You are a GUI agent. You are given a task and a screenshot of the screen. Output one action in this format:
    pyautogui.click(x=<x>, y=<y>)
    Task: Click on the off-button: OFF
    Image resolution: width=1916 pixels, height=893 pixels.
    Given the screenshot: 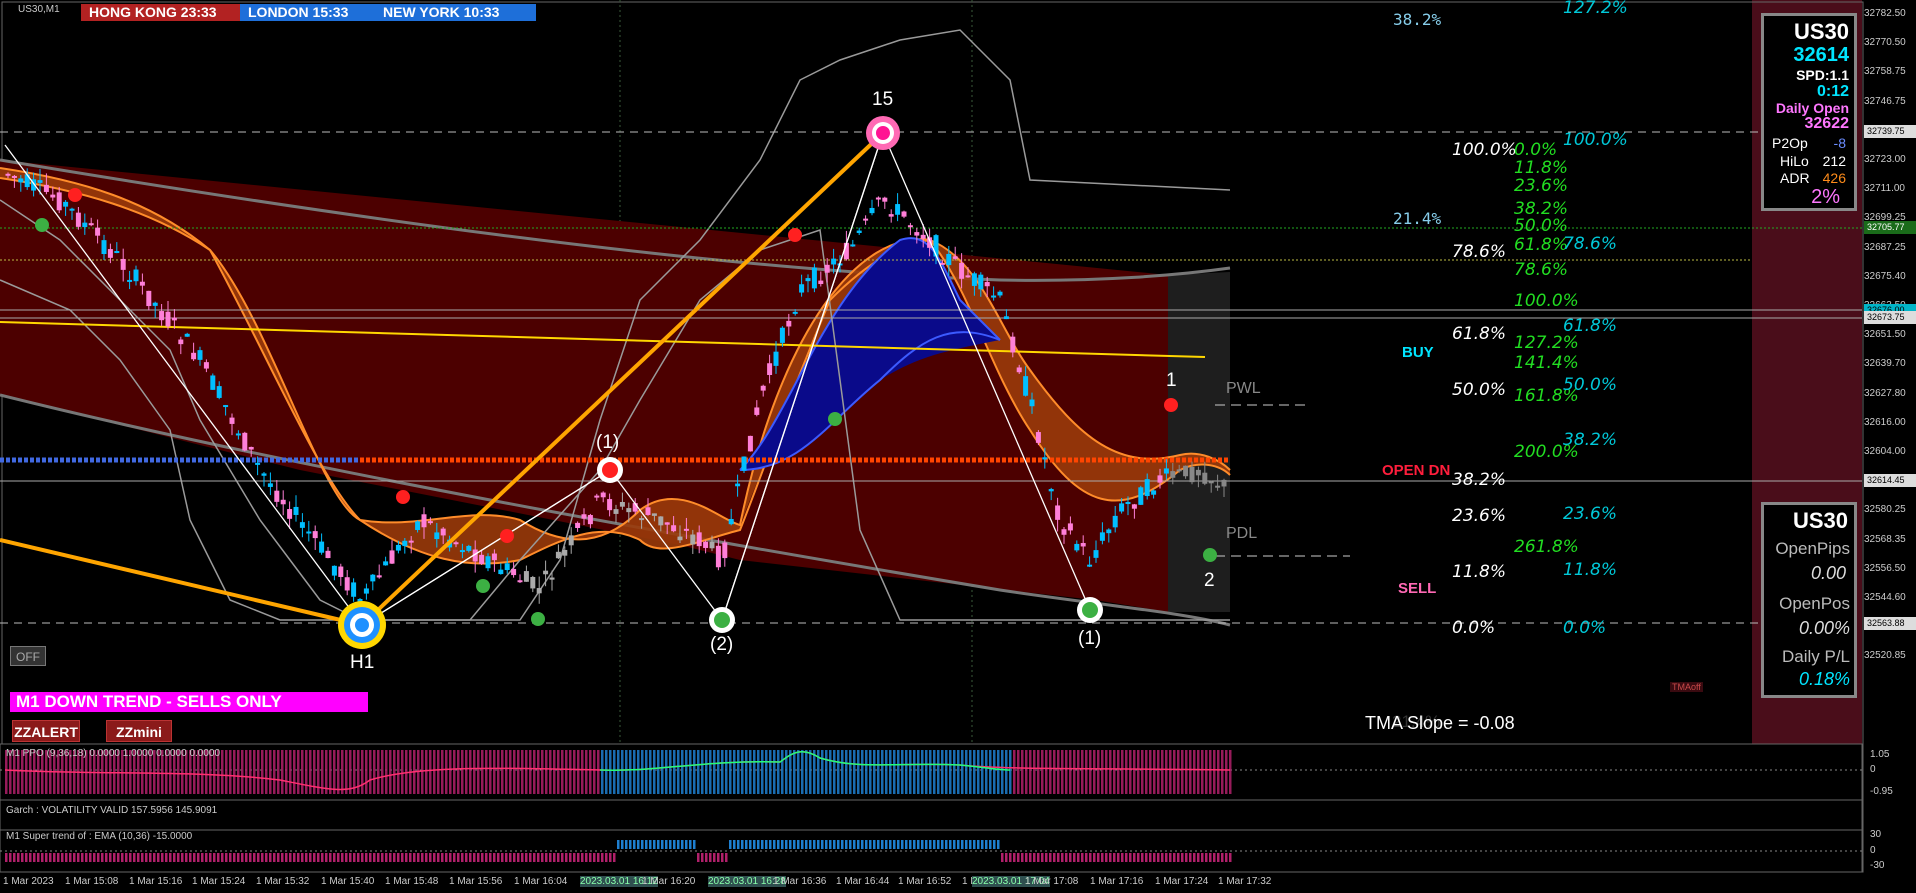 What is the action you would take?
    pyautogui.click(x=28, y=656)
    